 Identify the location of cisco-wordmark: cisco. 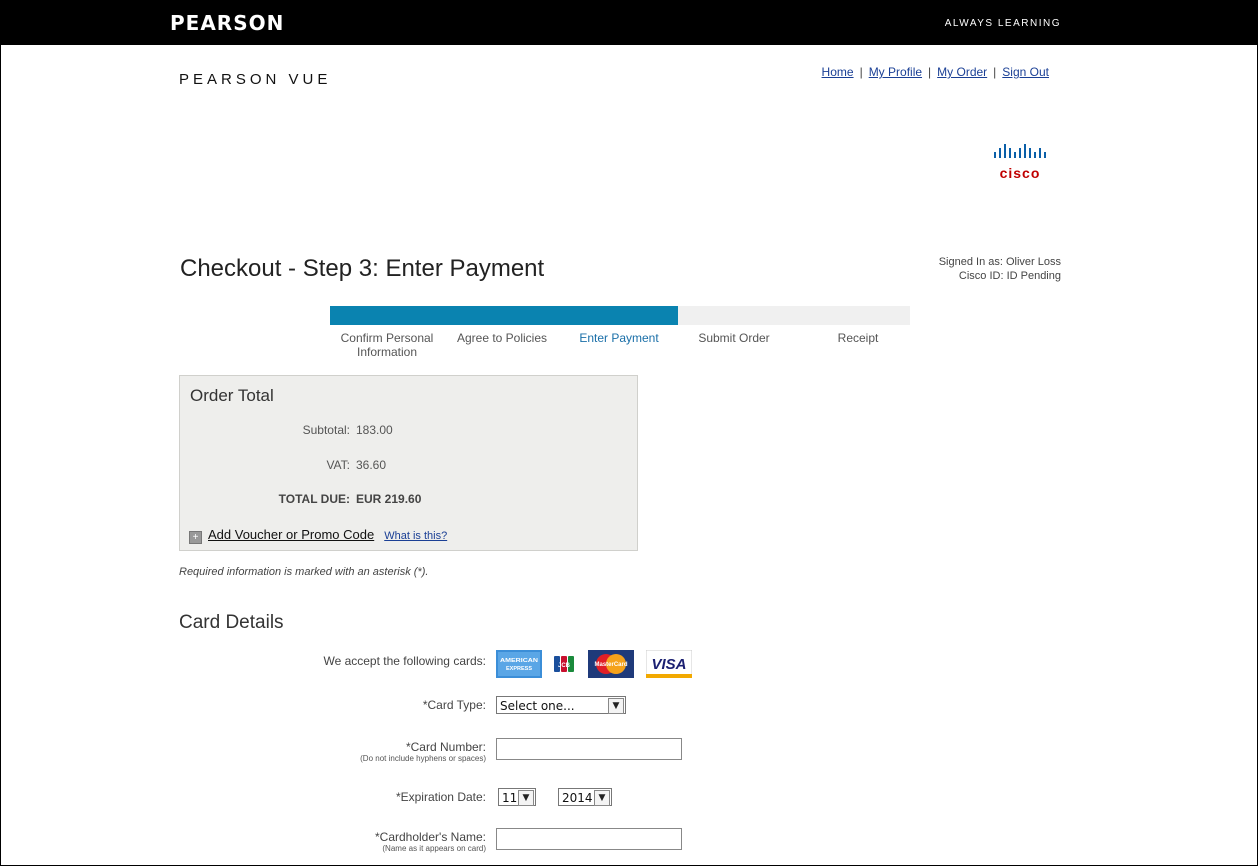
(1020, 173).